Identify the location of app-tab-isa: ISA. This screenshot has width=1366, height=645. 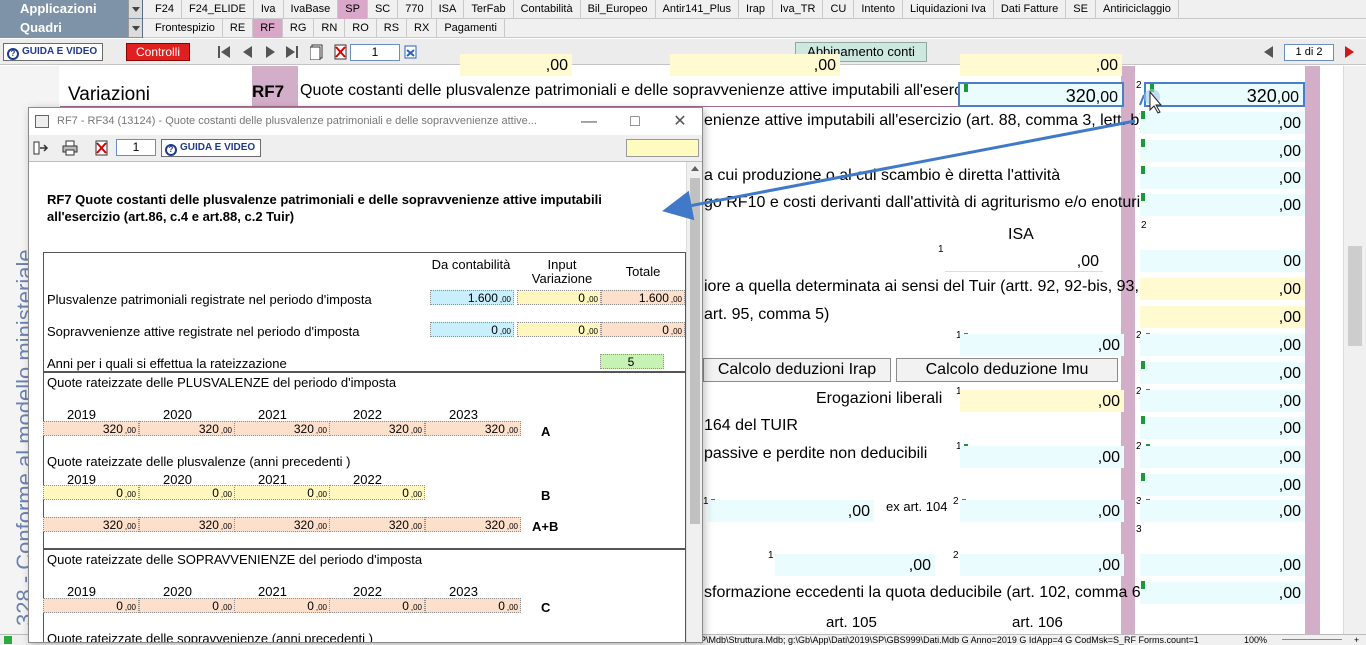
(448, 9).